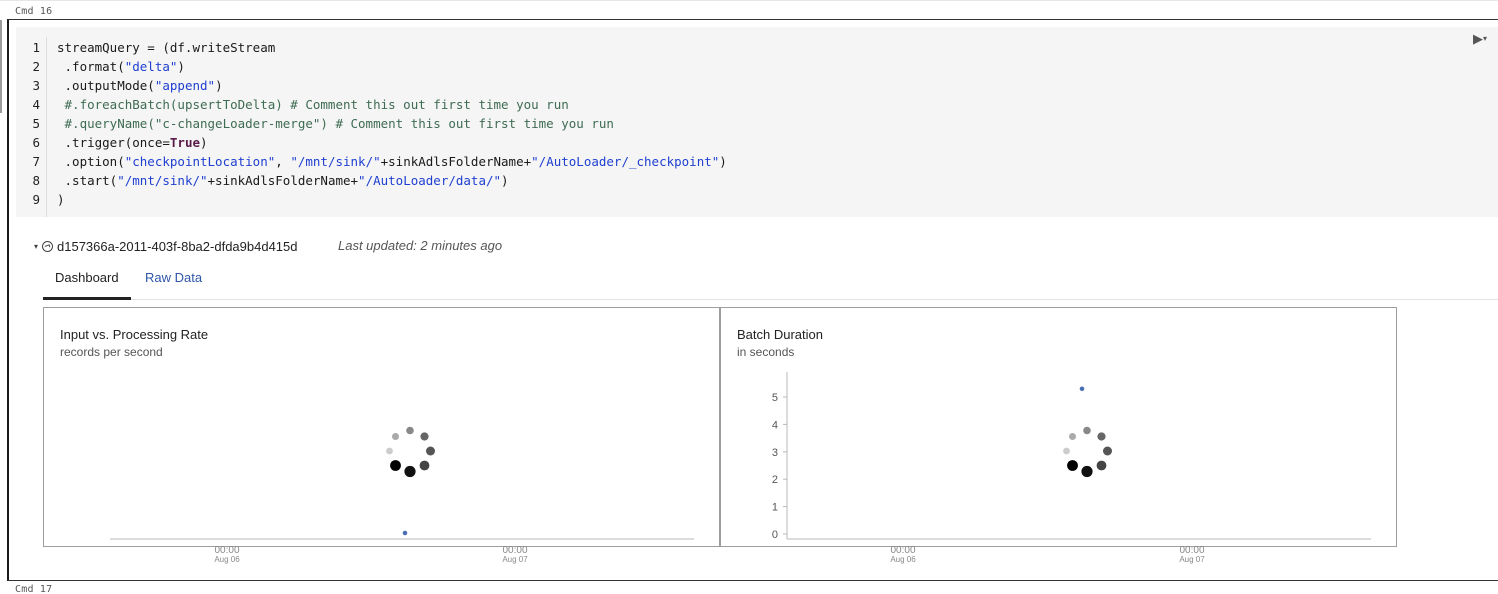  I want to click on stream-header: ▾ d157366a-2011-403f-8ba2-dfda9b4d415d, so click(166, 246).